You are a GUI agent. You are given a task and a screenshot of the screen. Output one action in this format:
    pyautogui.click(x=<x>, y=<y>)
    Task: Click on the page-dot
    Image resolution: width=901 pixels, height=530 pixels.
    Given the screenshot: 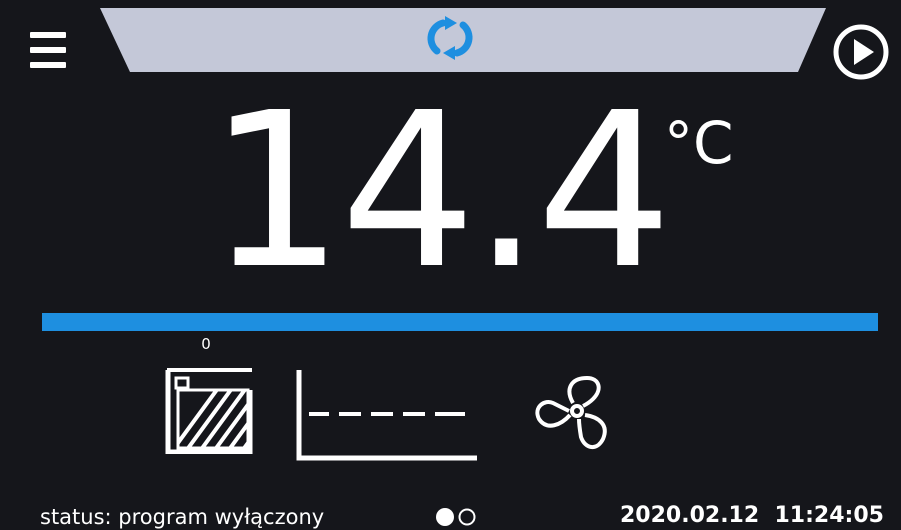 What is the action you would take?
    pyautogui.click(x=467, y=517)
    